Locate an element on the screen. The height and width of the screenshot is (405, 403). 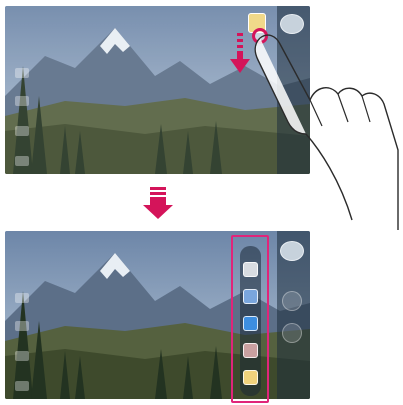
next-step-arrow-icon is located at coordinates (158, 203).